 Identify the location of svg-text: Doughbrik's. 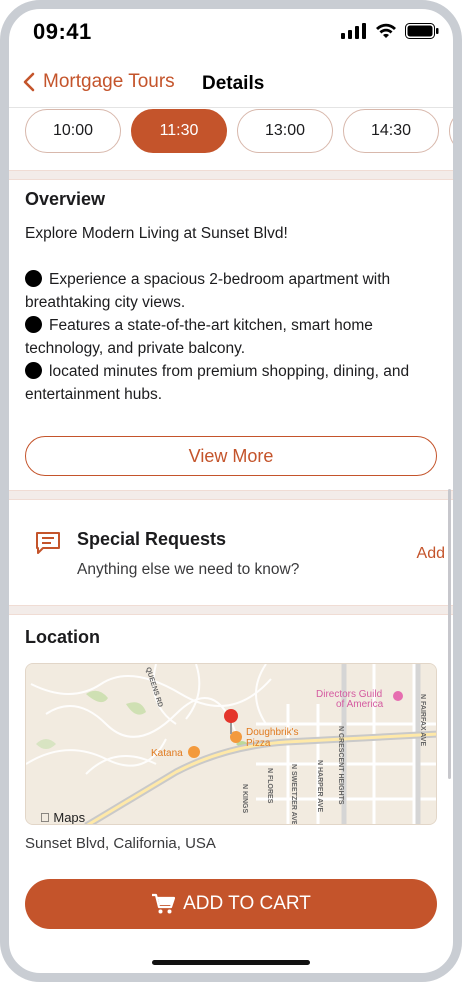
(272, 732).